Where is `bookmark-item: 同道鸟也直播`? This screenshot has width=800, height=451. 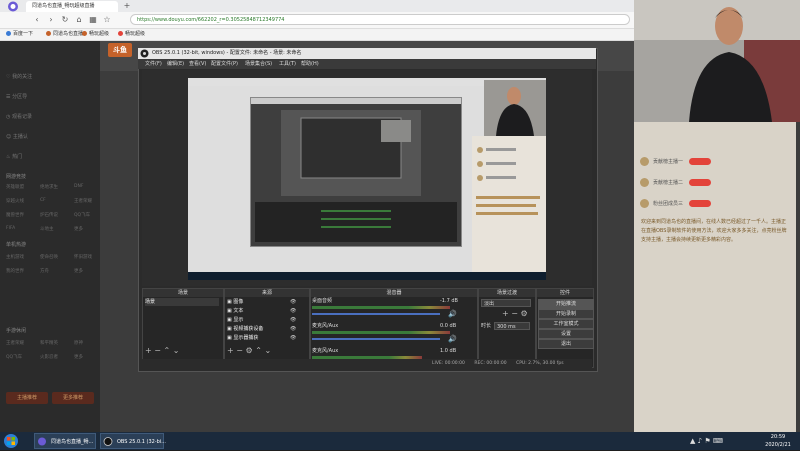
bookmark-item: 同道鸟也直播 is located at coordinates (64, 34).